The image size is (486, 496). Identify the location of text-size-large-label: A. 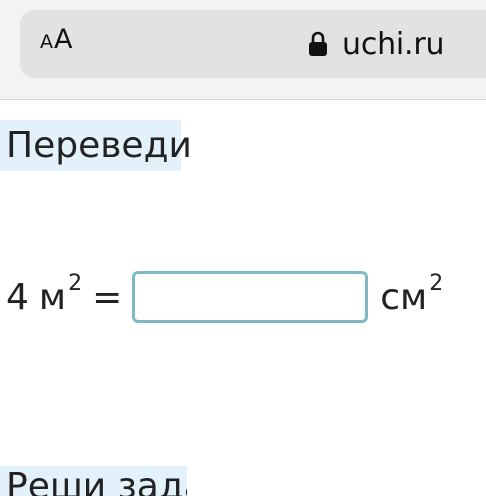
(63, 39).